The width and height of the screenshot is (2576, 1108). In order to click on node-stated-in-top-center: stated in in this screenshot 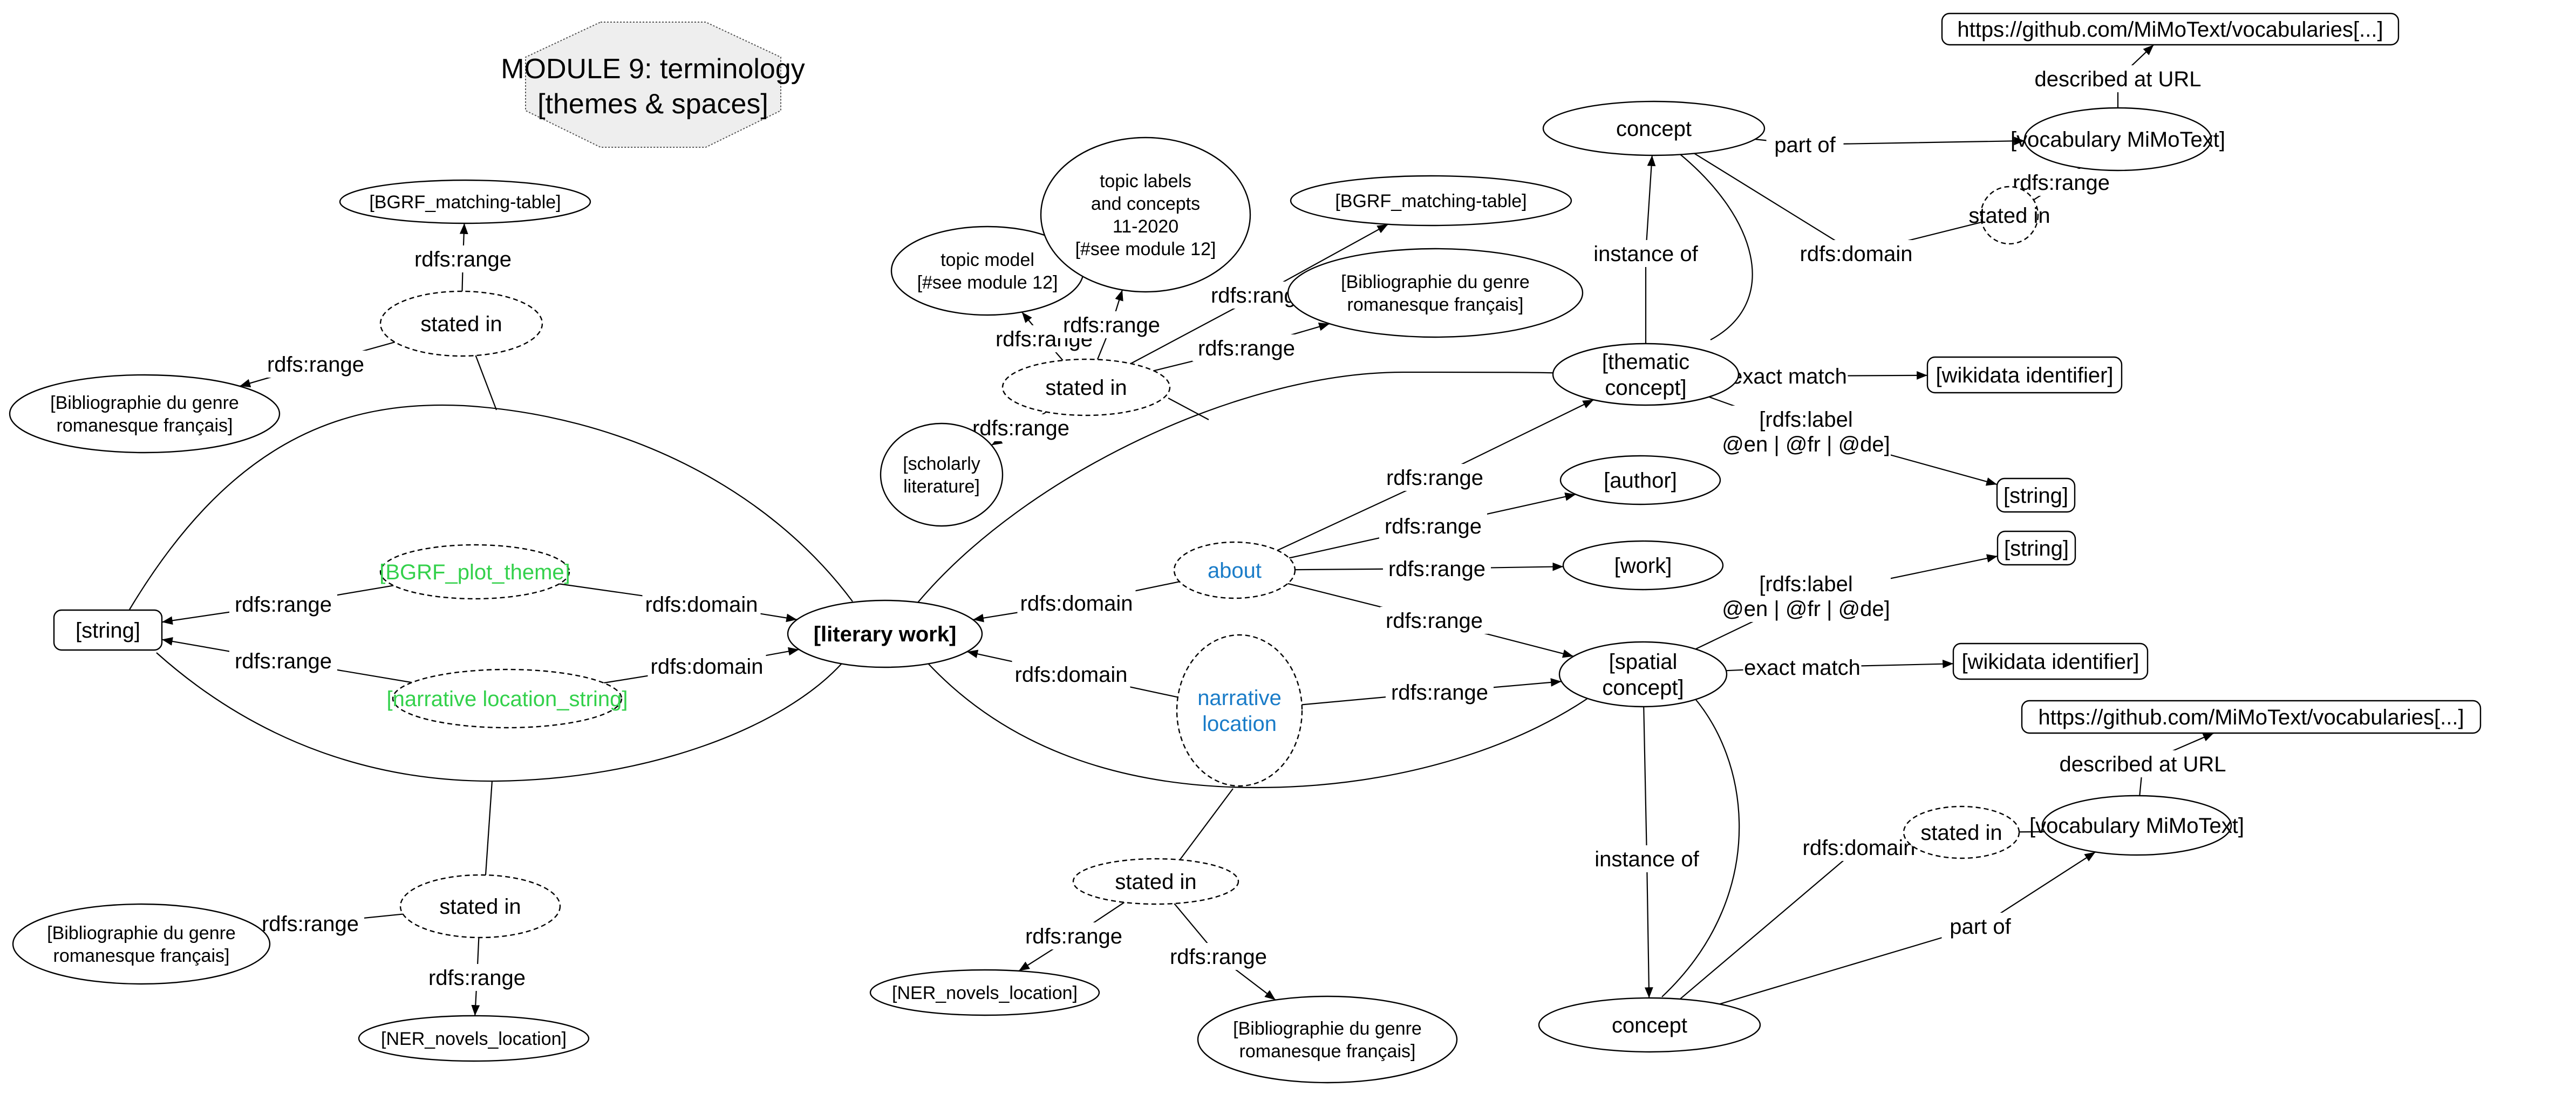, I will do `click(1086, 387)`.